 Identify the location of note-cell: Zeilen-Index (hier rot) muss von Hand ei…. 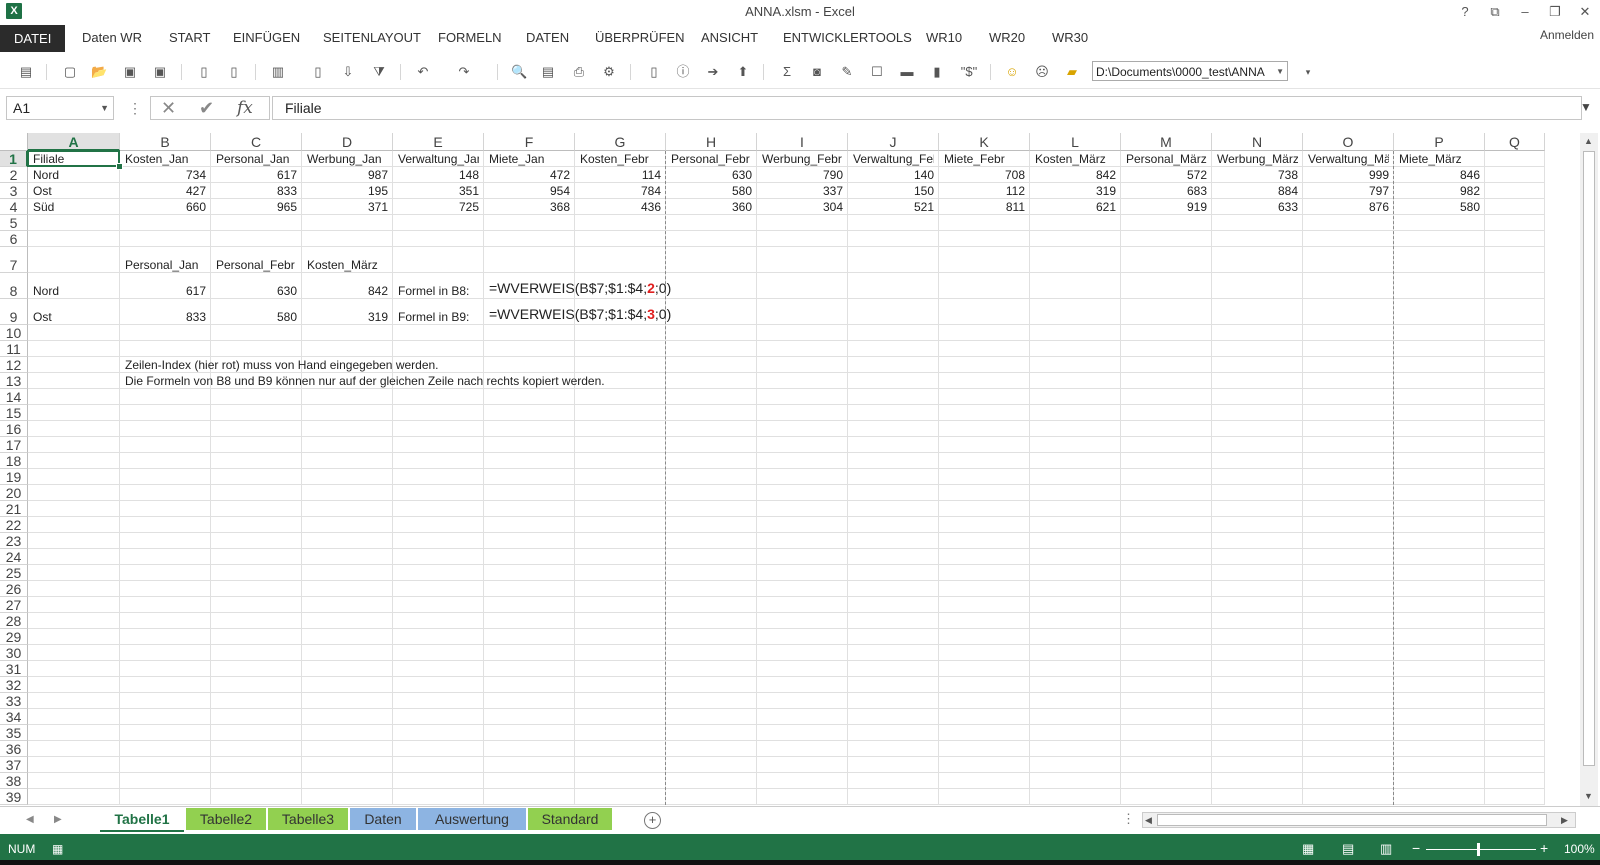
(475, 365).